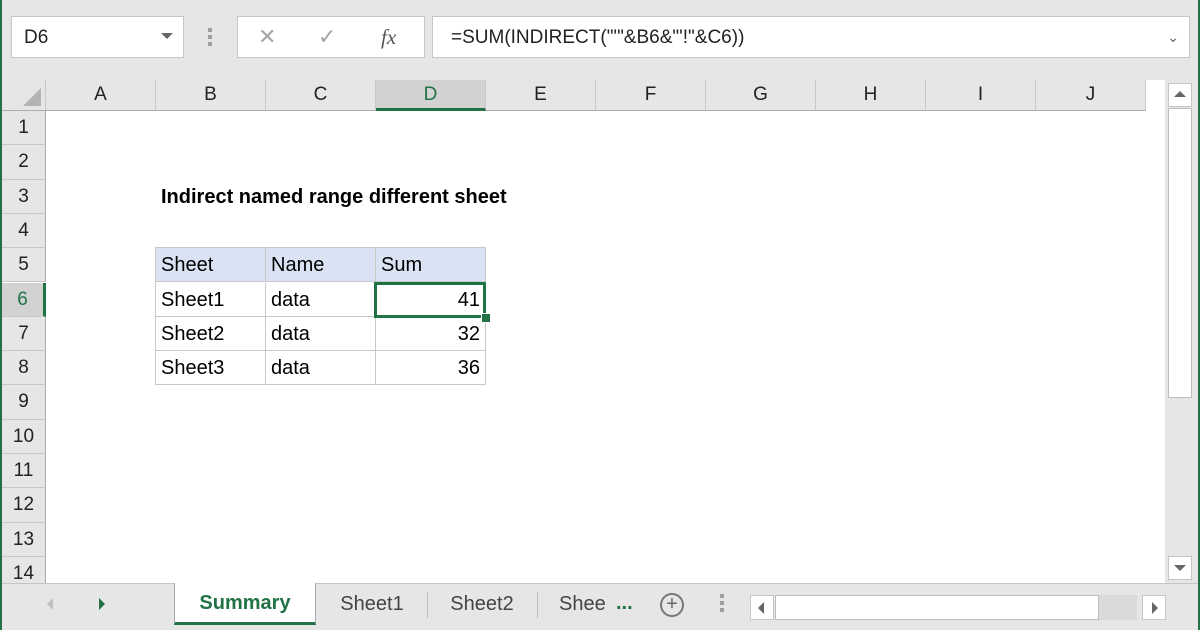 The image size is (1200, 630). I want to click on vertical-scrollbar, so click(1180, 331).